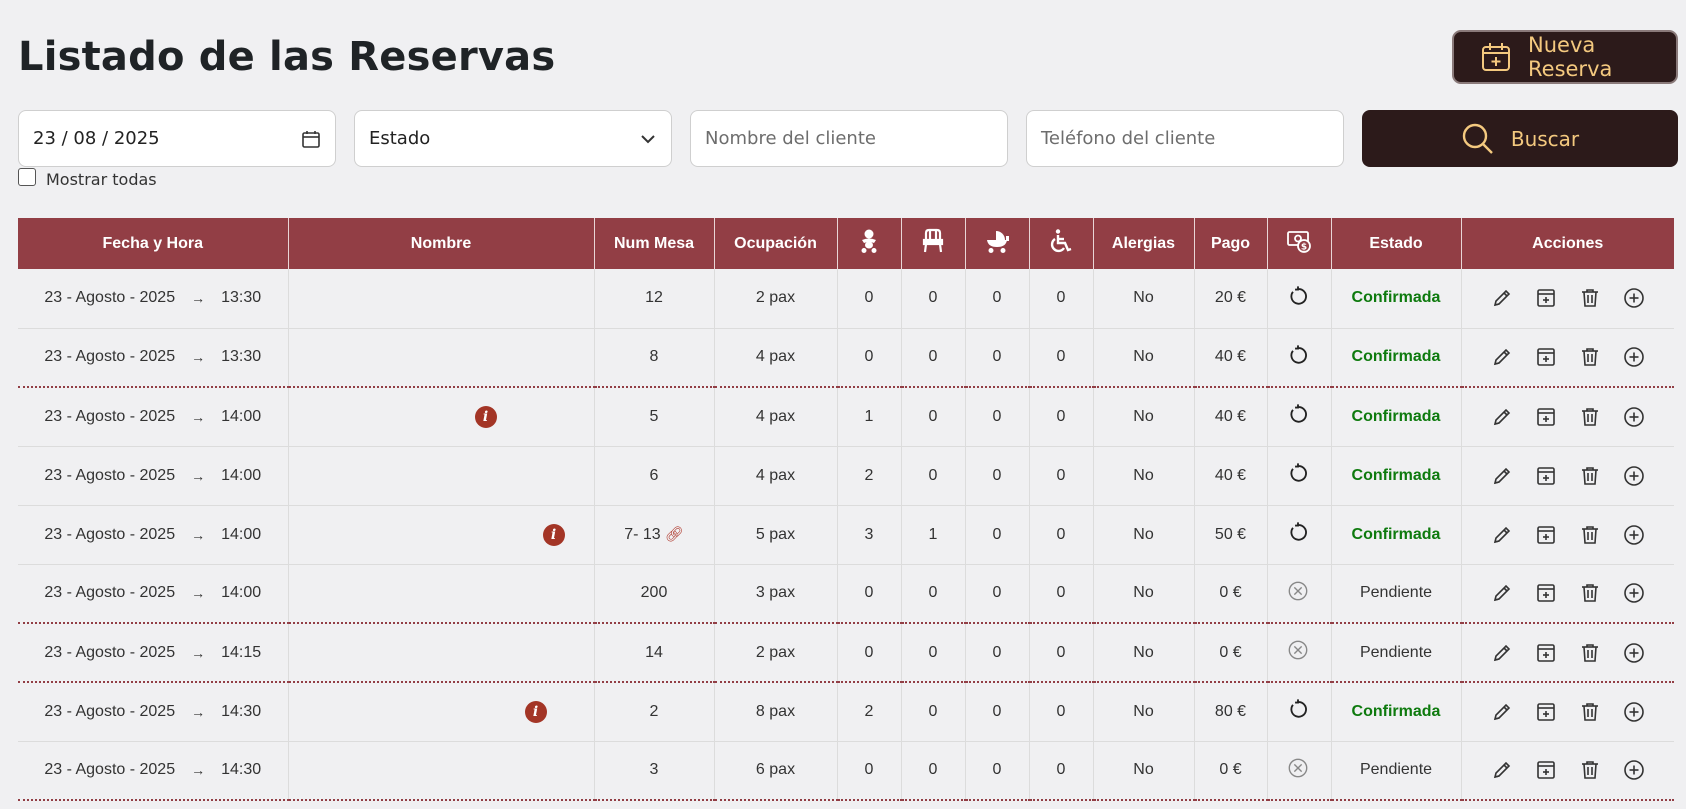  Describe the element at coordinates (1185, 138) in the screenshot. I see `client-phone-input: Teléfono del cliente` at that location.